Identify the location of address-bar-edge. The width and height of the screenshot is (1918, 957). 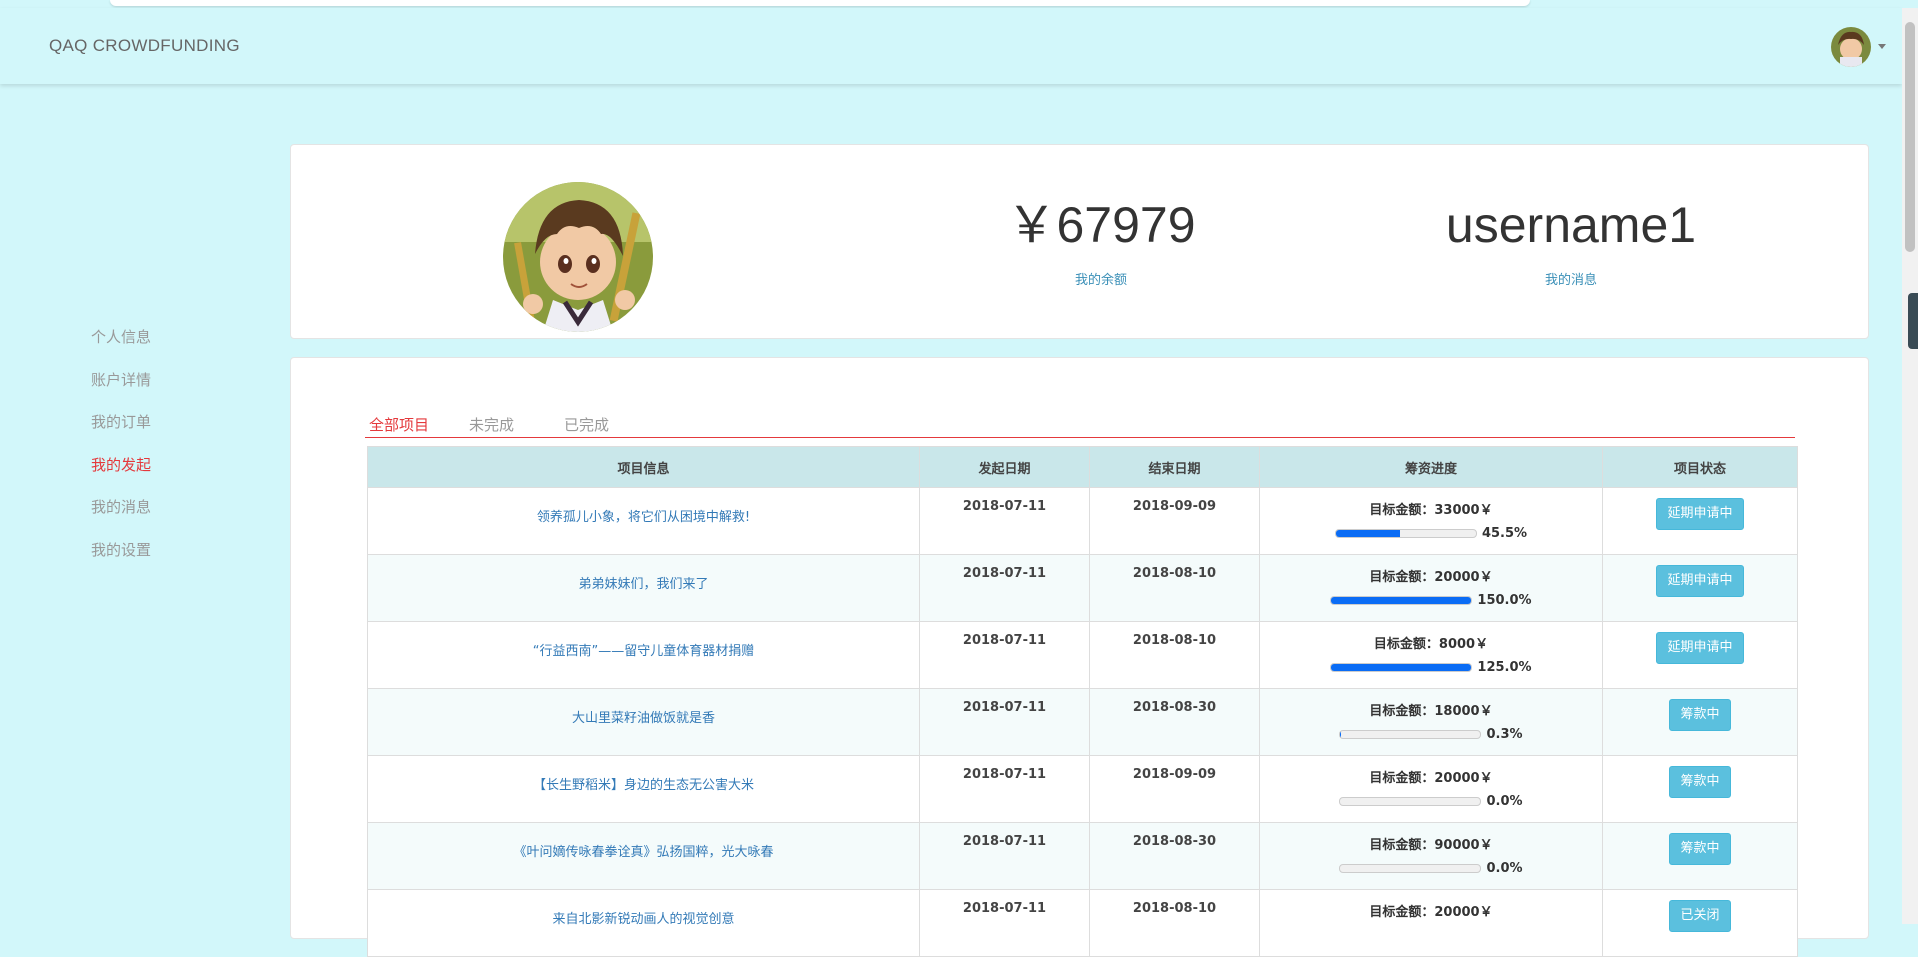
(820, 3).